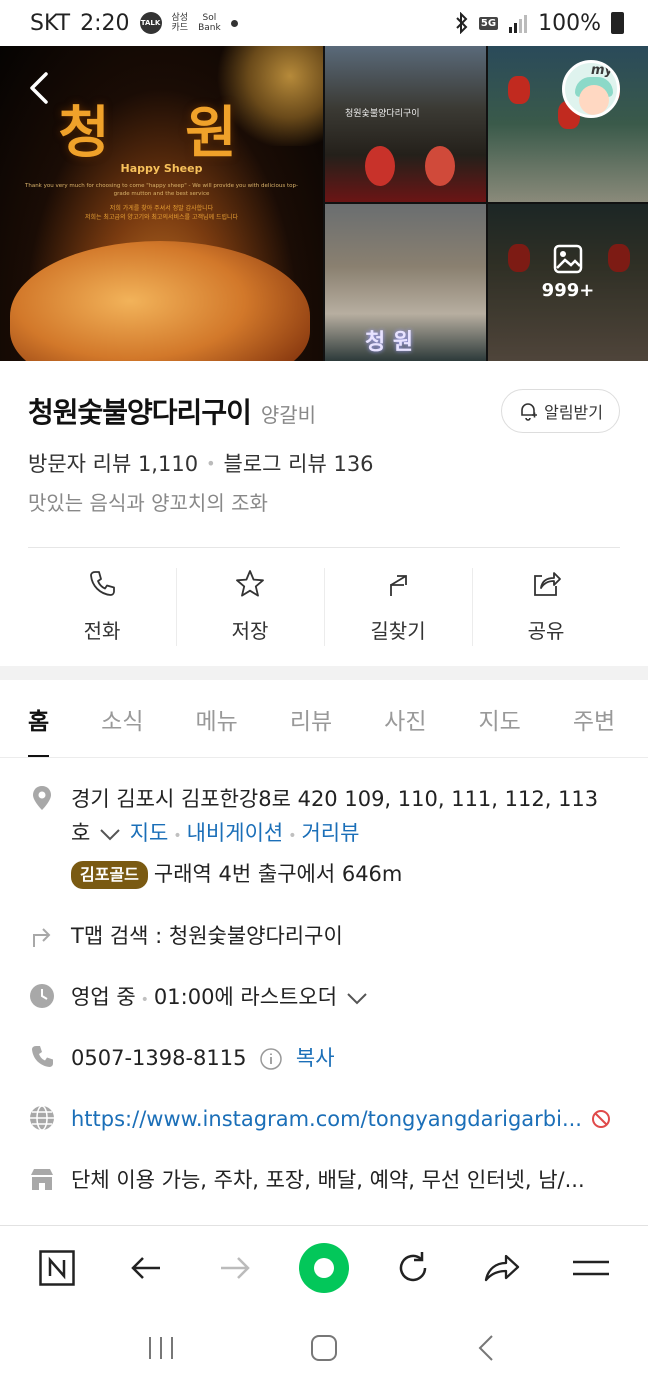 This screenshot has height=1390, width=648. I want to click on tab-bar: 홈 소식 메뉴 리뷰 사진 지도 주변, so click(324, 719).